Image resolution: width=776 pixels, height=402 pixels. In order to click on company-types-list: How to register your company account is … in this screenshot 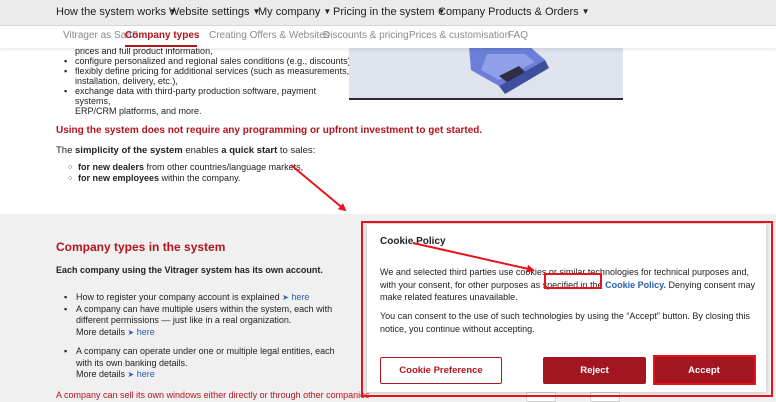, I will do `click(206, 336)`.